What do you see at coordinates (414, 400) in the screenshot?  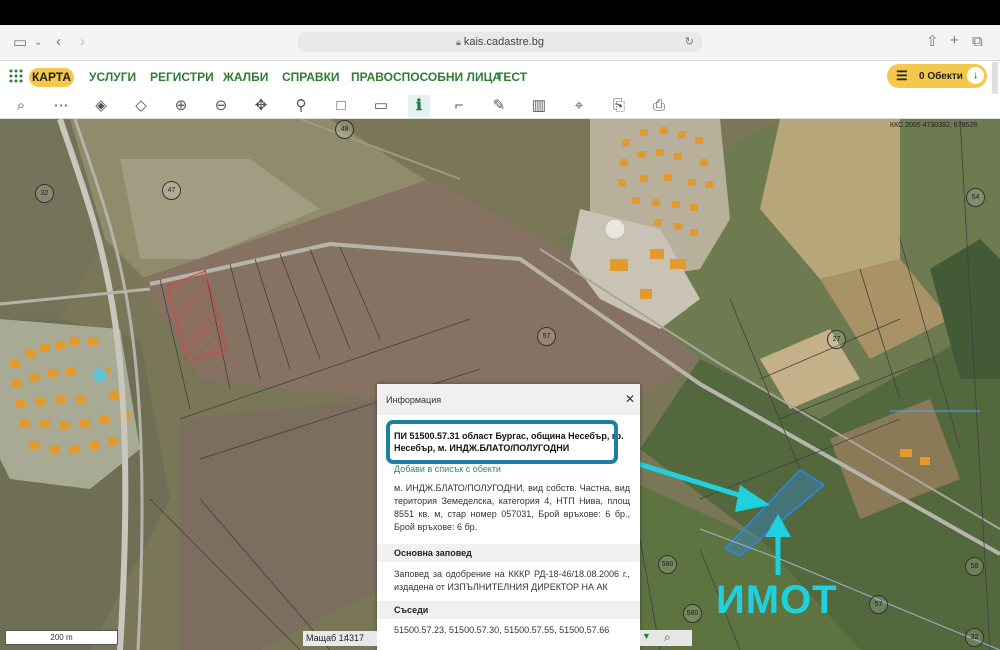 I see `info-panel-title: Информация` at bounding box center [414, 400].